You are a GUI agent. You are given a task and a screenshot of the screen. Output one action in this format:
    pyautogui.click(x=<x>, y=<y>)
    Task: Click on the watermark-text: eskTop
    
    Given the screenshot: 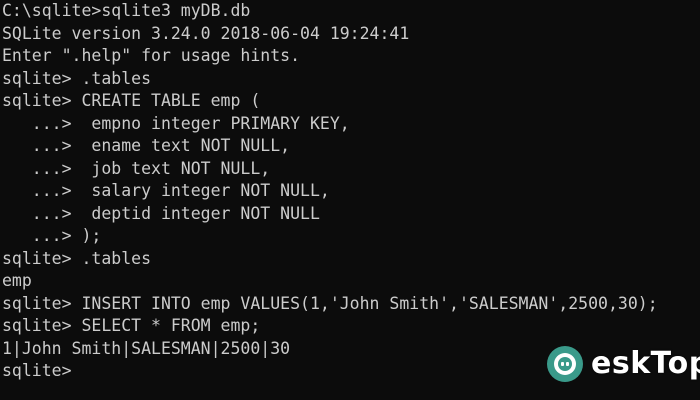 What is the action you would take?
    pyautogui.click(x=645, y=363)
    